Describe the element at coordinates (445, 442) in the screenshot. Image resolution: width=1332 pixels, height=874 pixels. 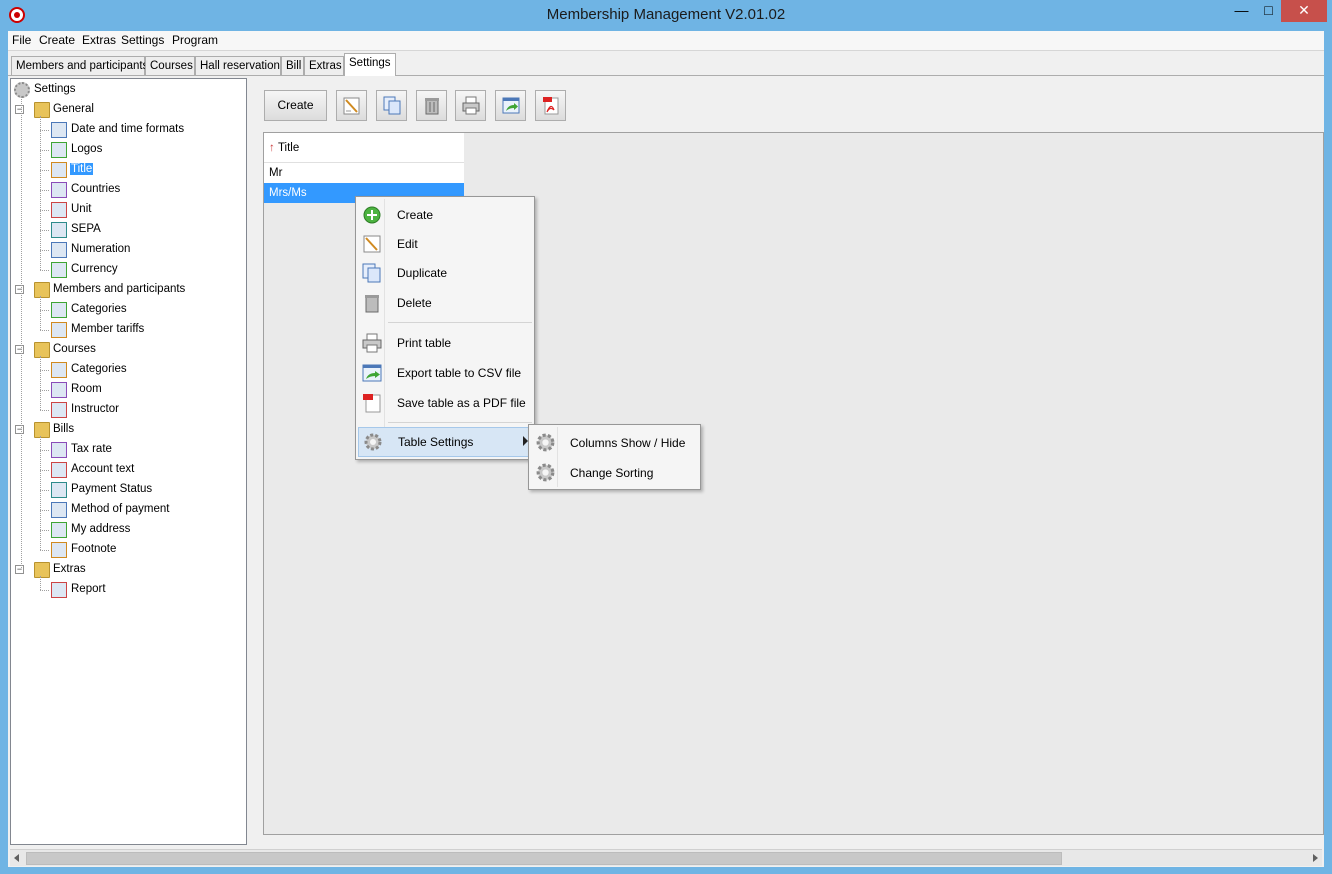
I see `ctx-table-settings: Table Settings` at that location.